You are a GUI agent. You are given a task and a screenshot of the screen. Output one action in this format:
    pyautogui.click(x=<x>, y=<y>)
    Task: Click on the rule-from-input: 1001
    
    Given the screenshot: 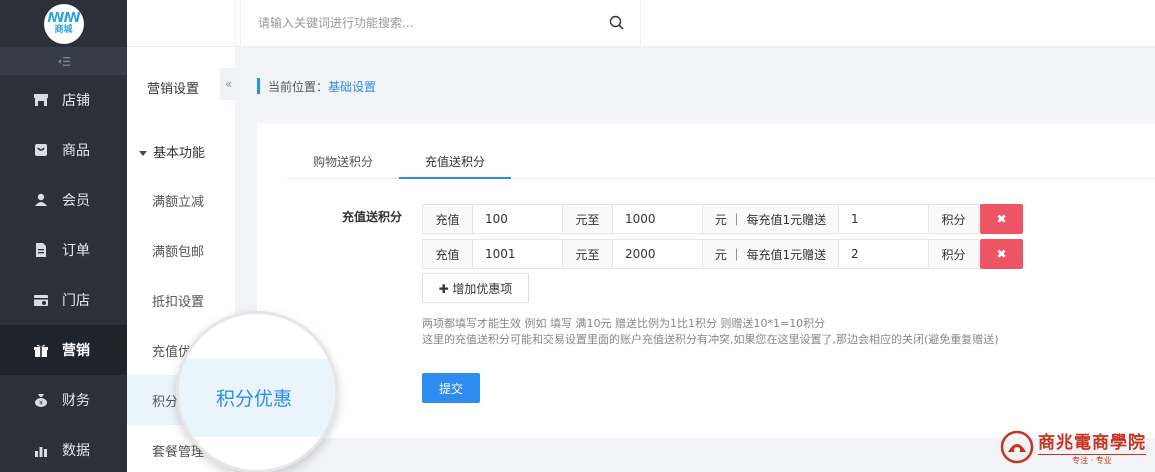 What is the action you would take?
    pyautogui.click(x=517, y=254)
    